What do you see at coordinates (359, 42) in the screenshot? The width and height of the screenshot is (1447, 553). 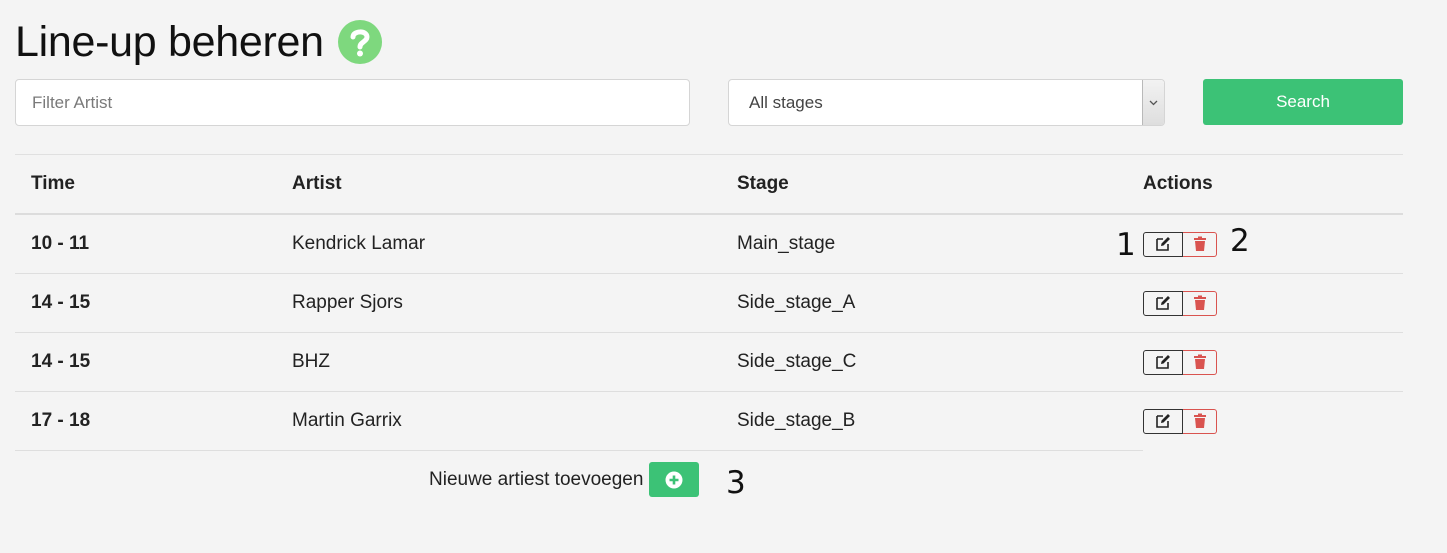 I see `question-circle-icon` at bounding box center [359, 42].